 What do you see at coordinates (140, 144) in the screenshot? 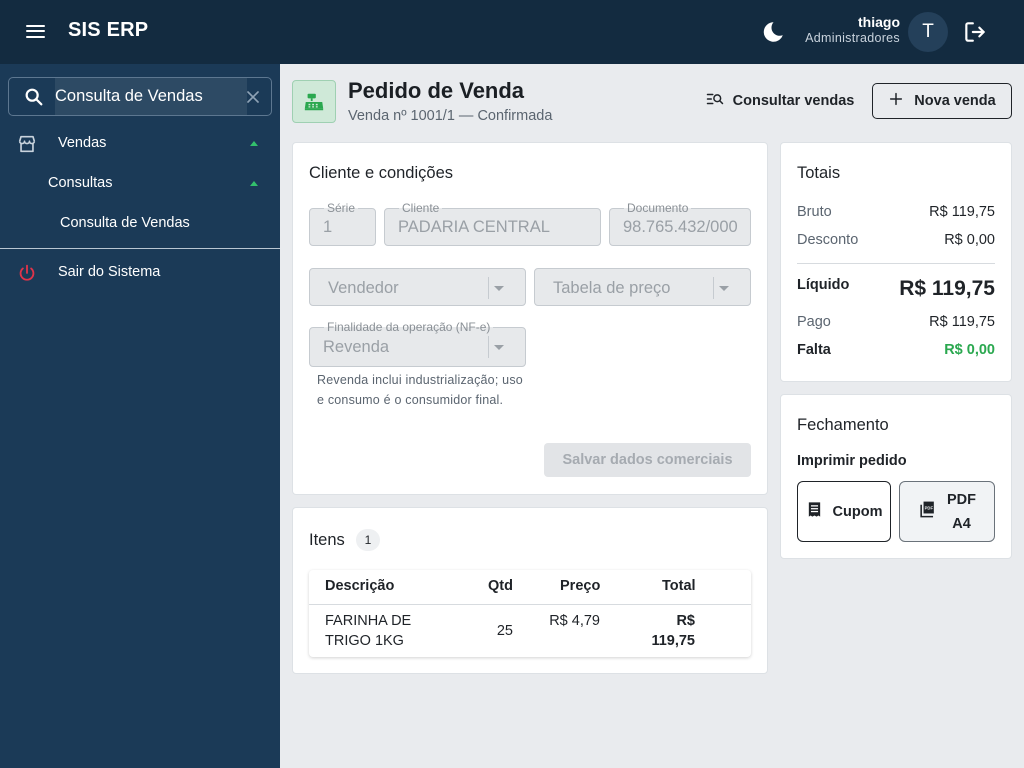
I see `sidebar-item-vendas: Vendas` at bounding box center [140, 144].